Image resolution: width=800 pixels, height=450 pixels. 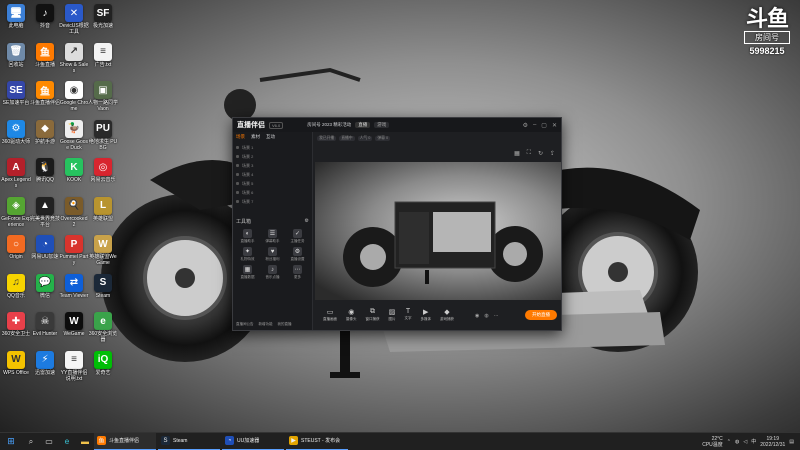 What do you see at coordinates (16, 93) in the screenshot?
I see `desktop-shortcut: SE SE加速平台` at bounding box center [16, 93].